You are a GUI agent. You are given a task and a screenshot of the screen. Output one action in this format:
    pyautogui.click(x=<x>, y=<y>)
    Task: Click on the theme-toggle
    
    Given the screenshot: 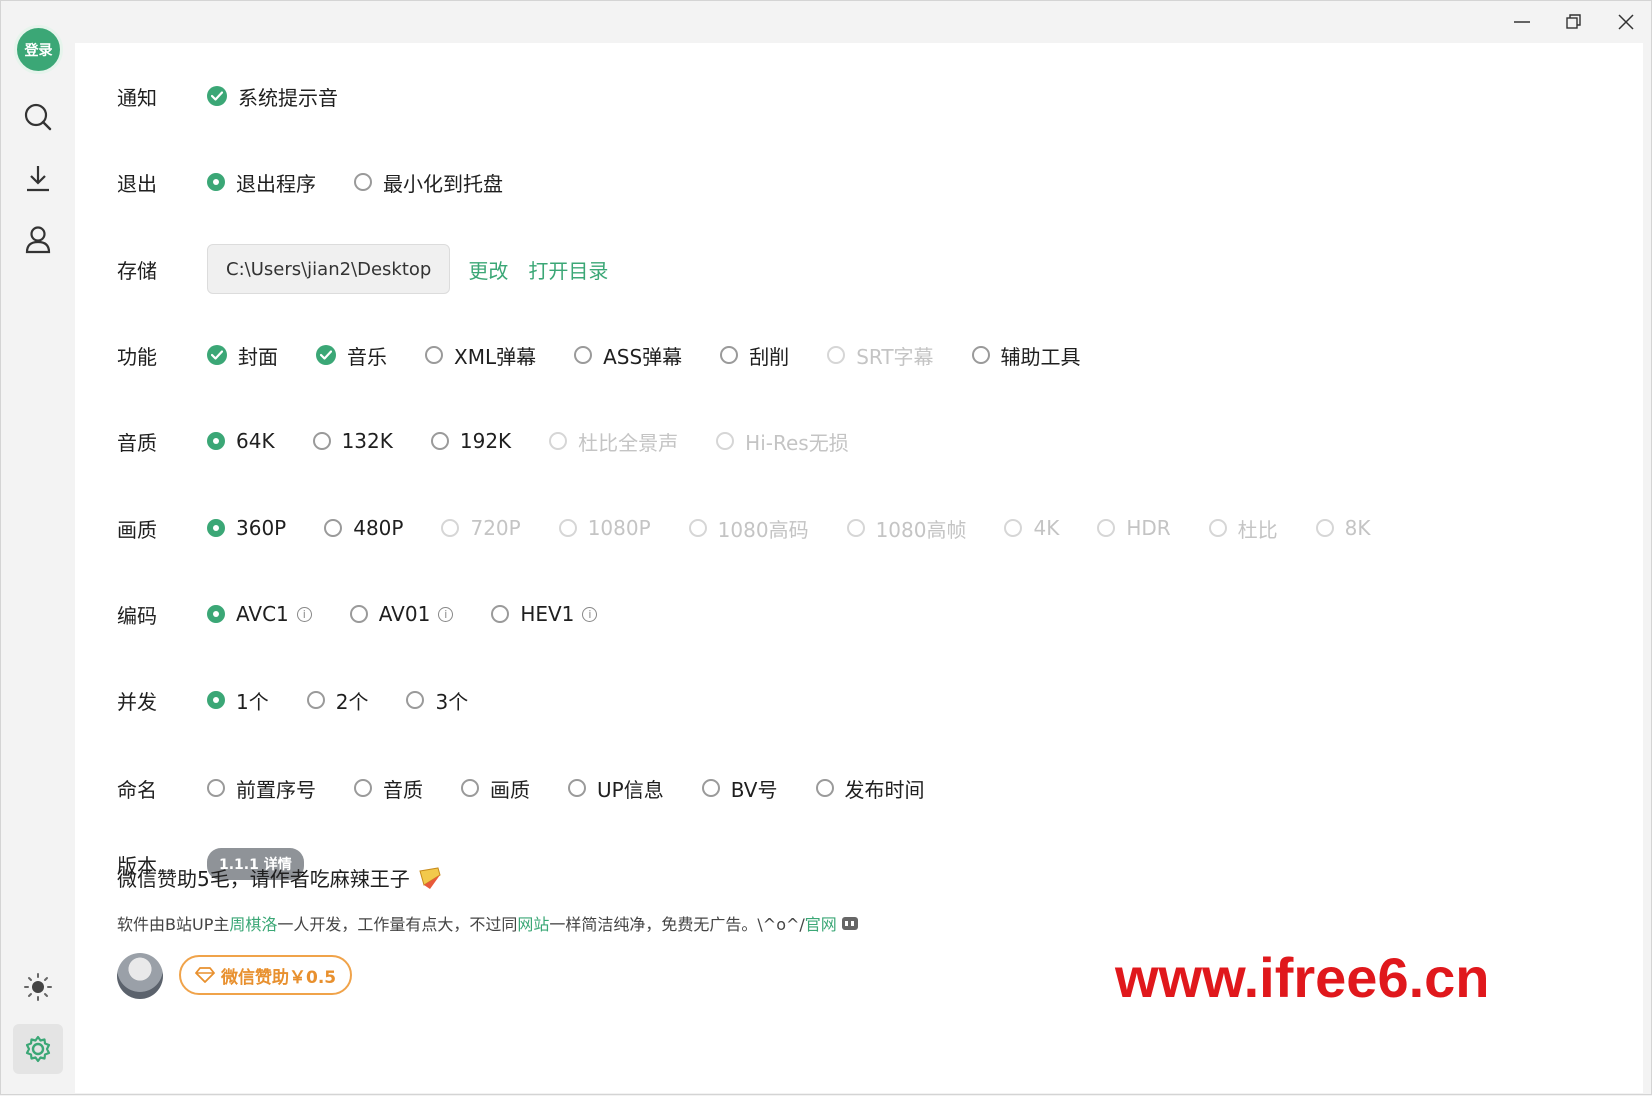 What is the action you would take?
    pyautogui.click(x=38, y=987)
    